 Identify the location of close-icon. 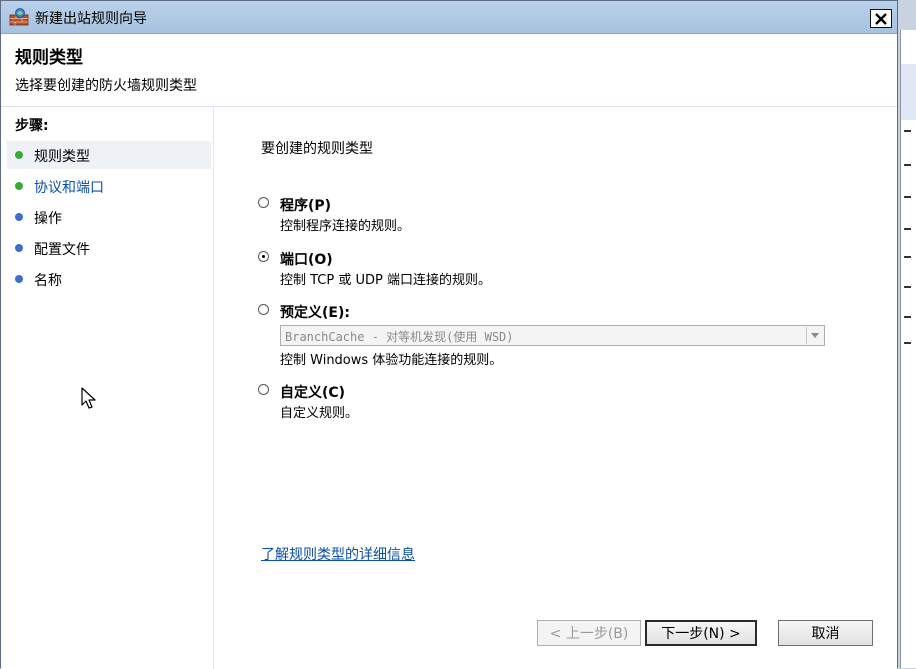
(881, 18).